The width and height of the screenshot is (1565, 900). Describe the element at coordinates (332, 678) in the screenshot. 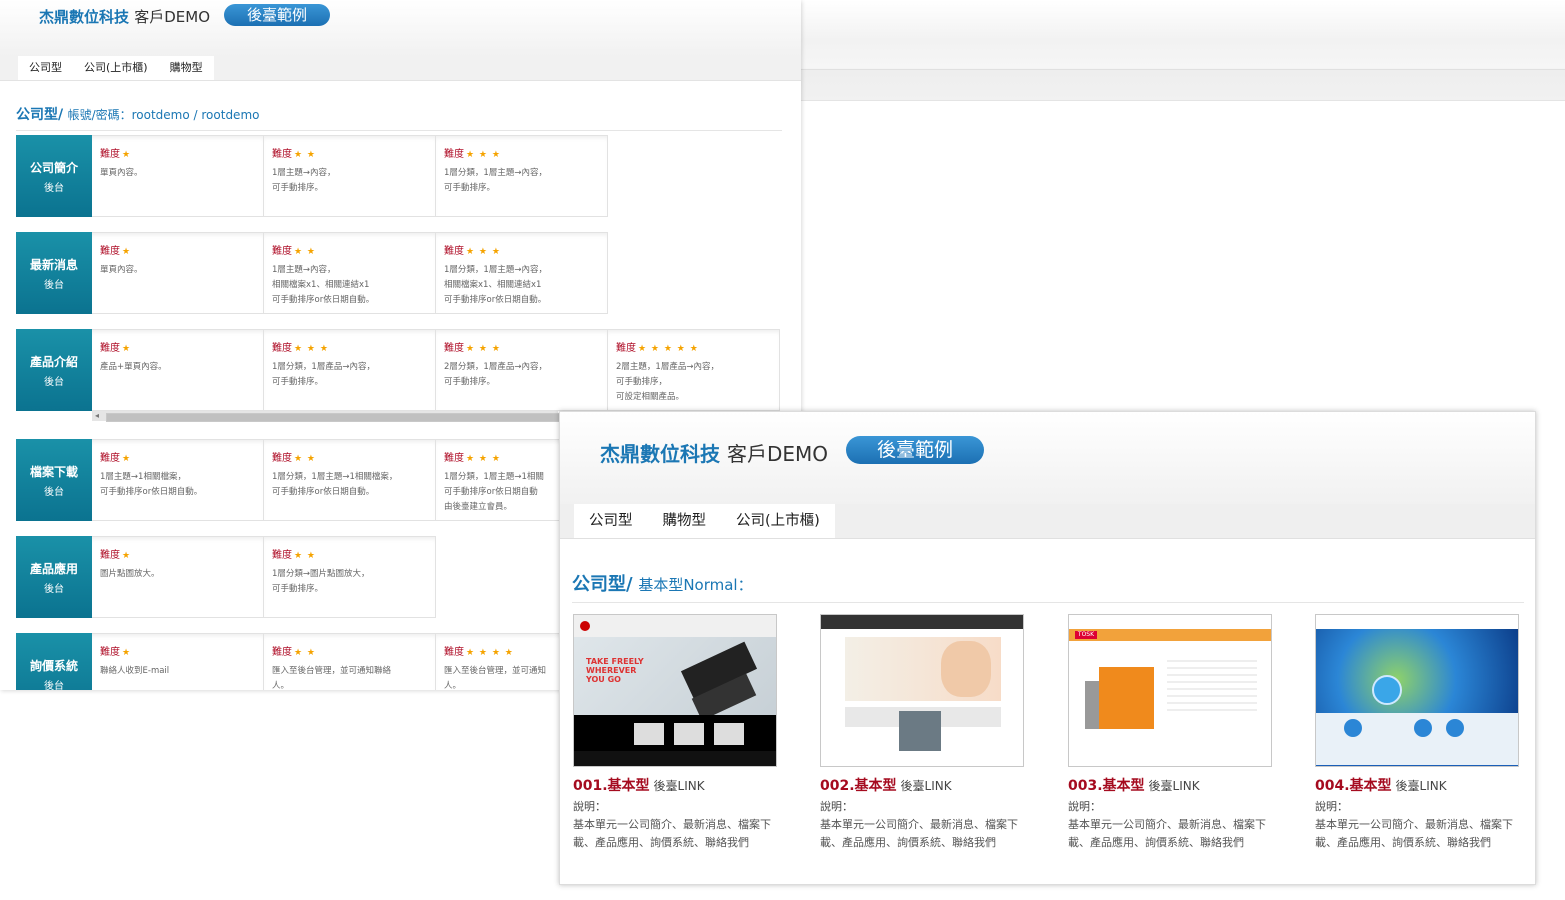

I see `level-description: 匯入至後台管理，並可通知聯絡 人。` at that location.